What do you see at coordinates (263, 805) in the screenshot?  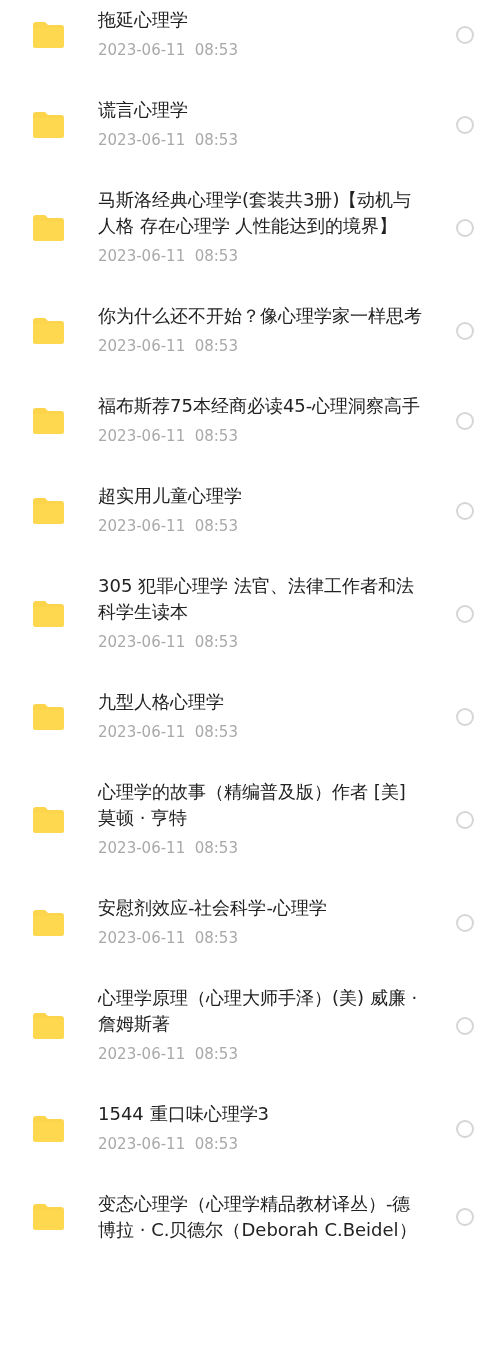 I see `file-name: 心理学的故事（精编普及版）作者 [美] 莫顿 · 亨特` at bounding box center [263, 805].